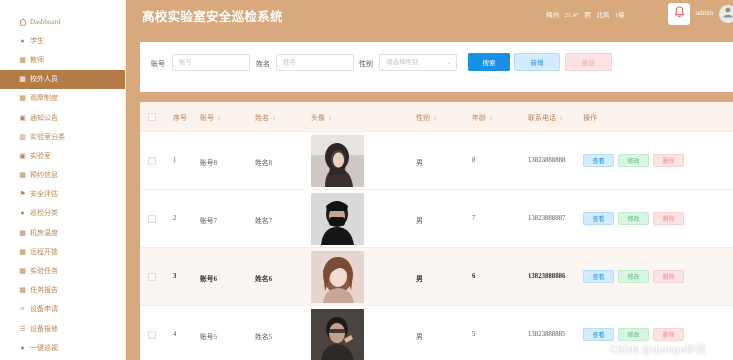  Describe the element at coordinates (62, 347) in the screenshot. I see `sidebar-item-one-click-patrol: ● 一键巡视` at that location.